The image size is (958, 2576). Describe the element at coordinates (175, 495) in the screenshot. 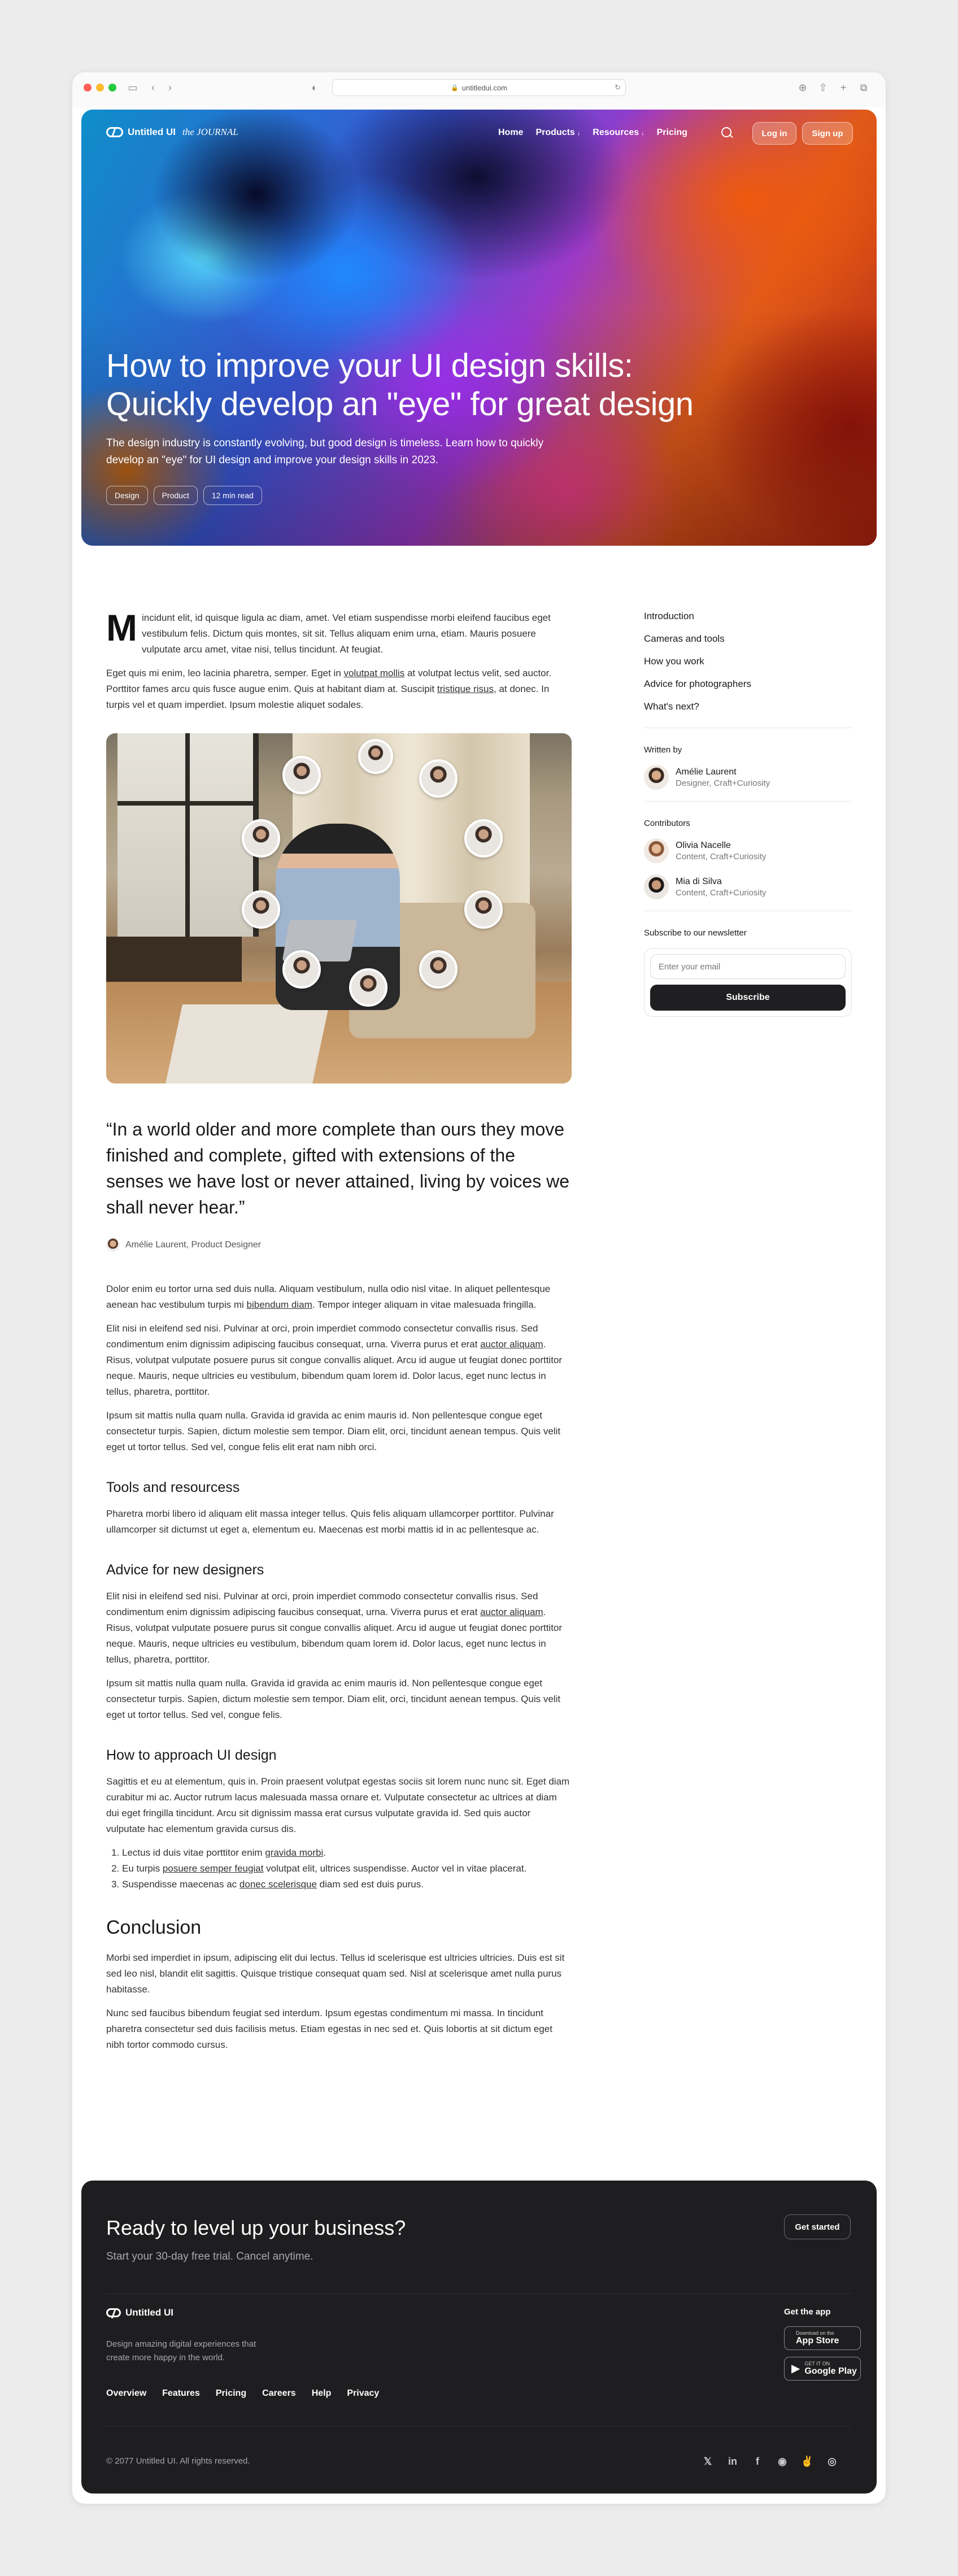

I see `tag-product: Product` at that location.